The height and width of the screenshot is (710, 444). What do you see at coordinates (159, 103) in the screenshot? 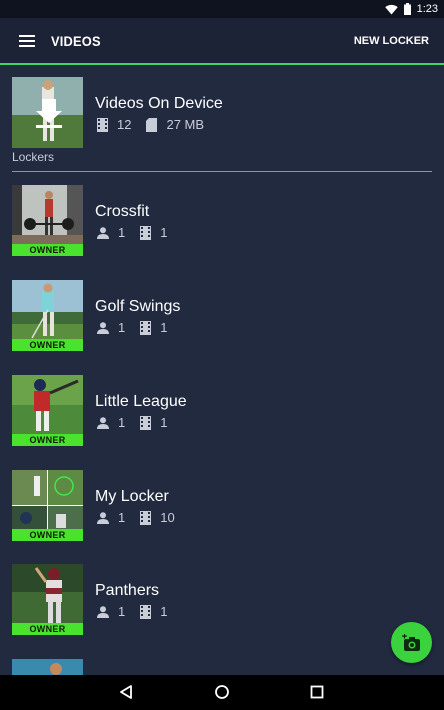
I see `device-title: Videos On Device` at bounding box center [159, 103].